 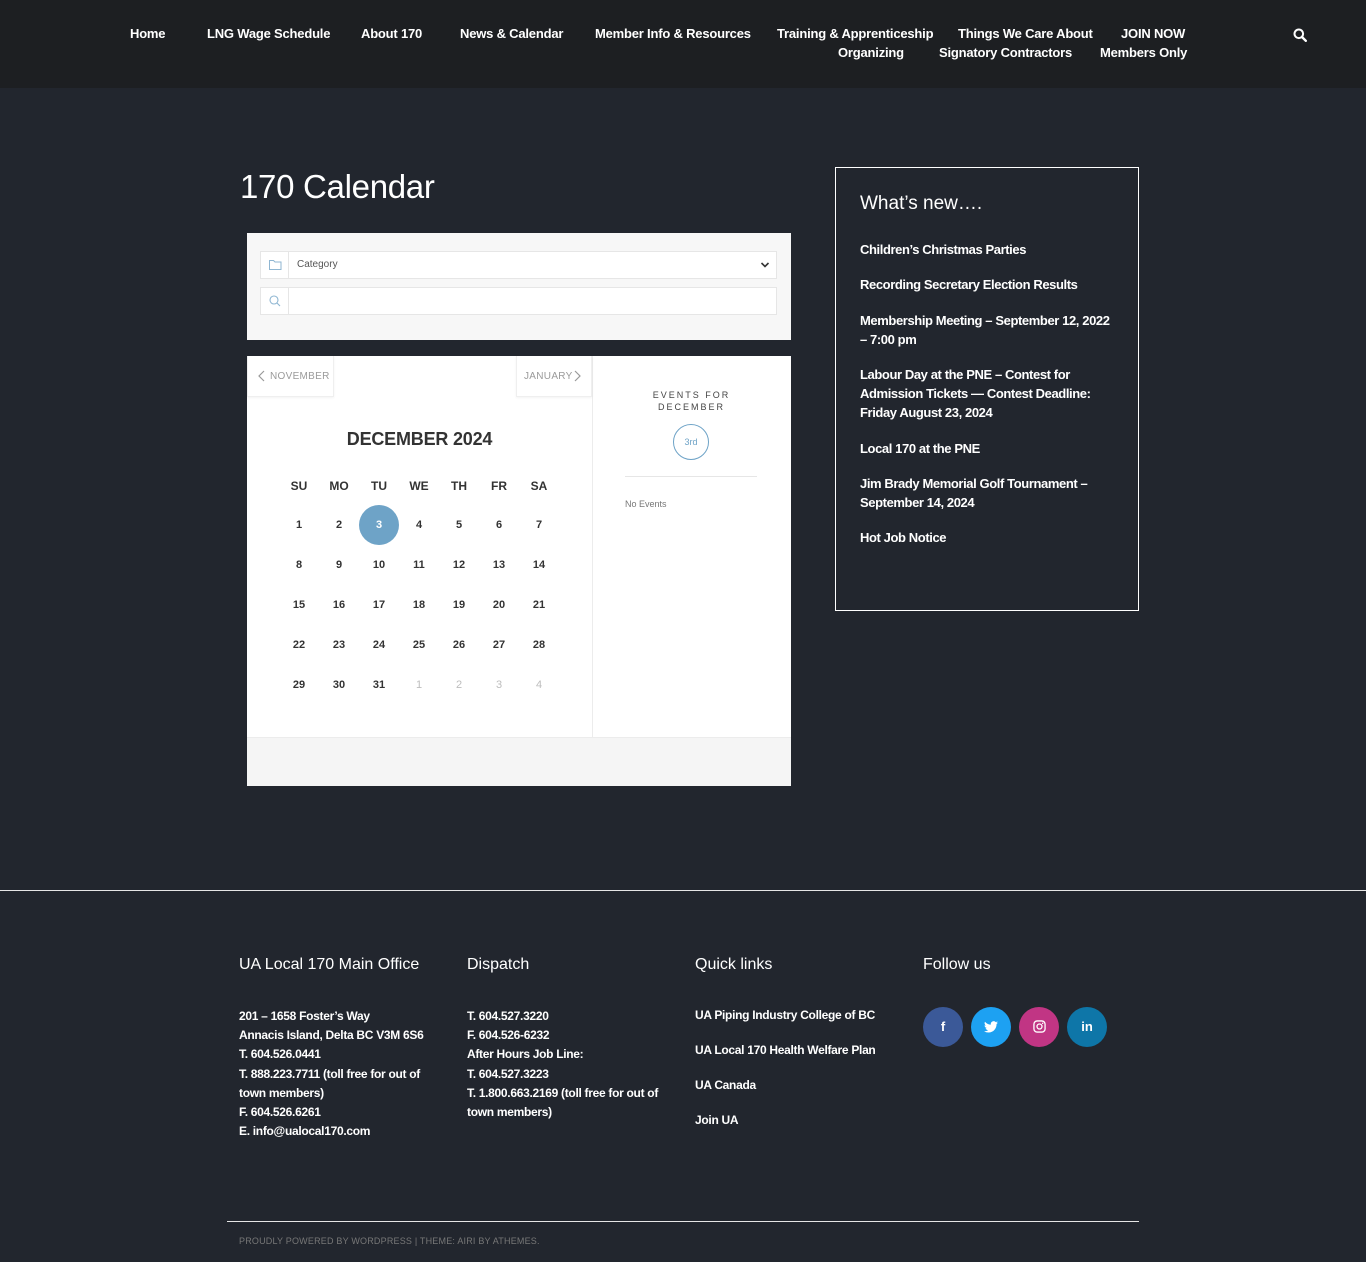 I want to click on twitter-icon, so click(x=991, y=1027).